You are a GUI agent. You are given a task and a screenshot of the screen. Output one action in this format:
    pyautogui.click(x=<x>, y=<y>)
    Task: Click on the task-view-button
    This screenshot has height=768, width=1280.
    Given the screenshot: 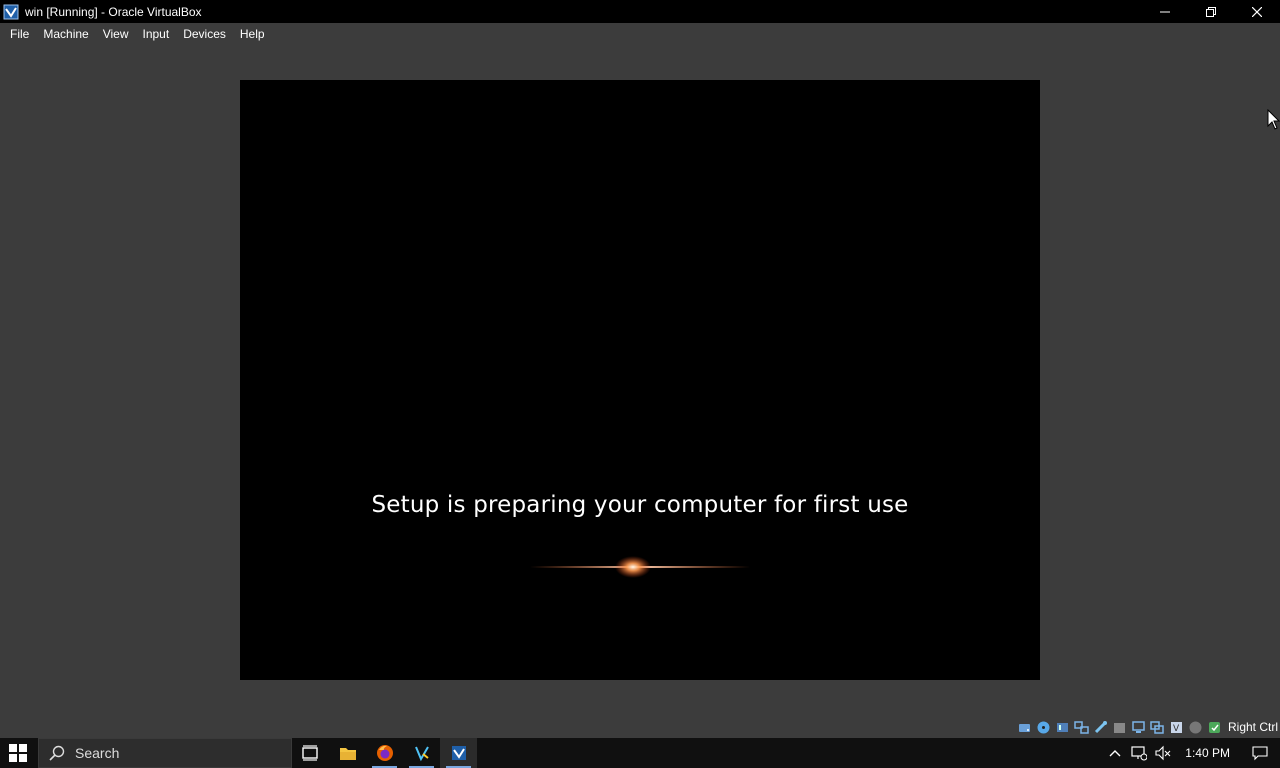 What is the action you would take?
    pyautogui.click(x=310, y=753)
    